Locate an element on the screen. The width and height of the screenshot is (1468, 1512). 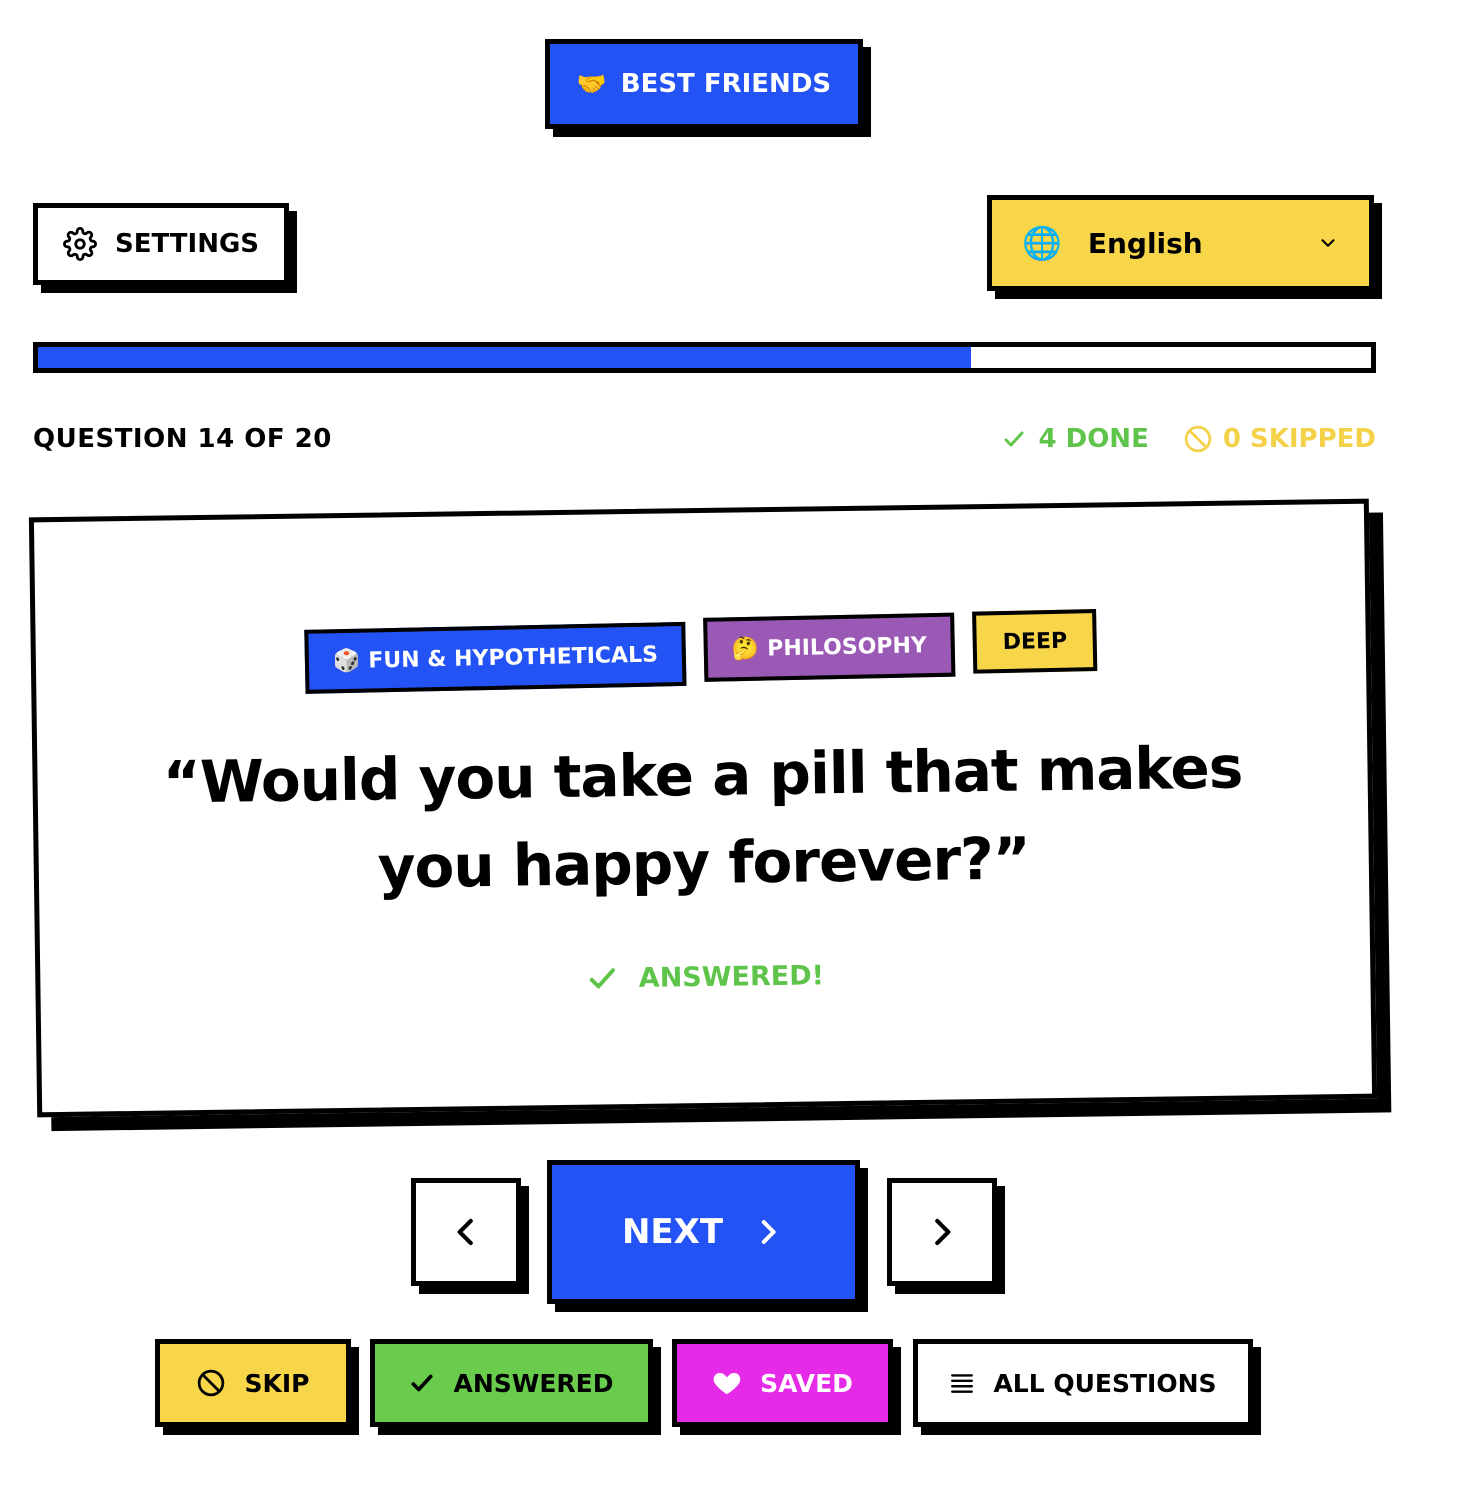
tag-label: PHILOSOPHY is located at coordinates (846, 647).